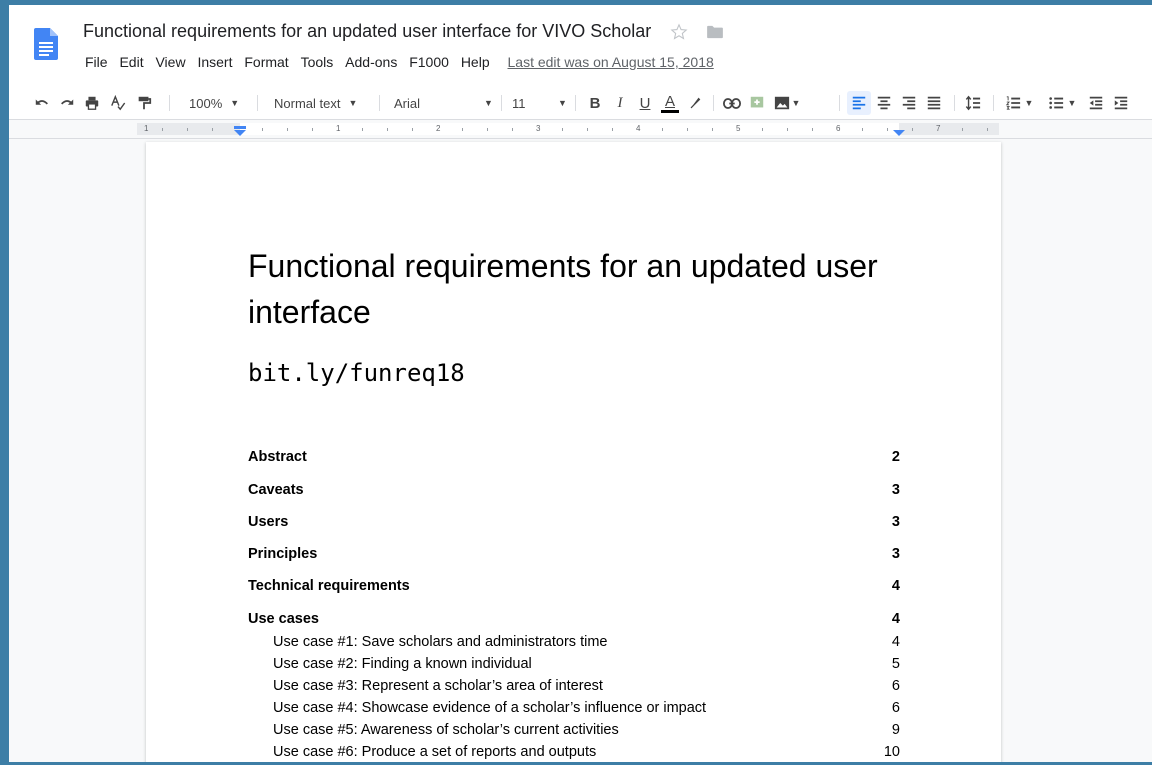  What do you see at coordinates (859, 103) in the screenshot?
I see `align-left-button` at bounding box center [859, 103].